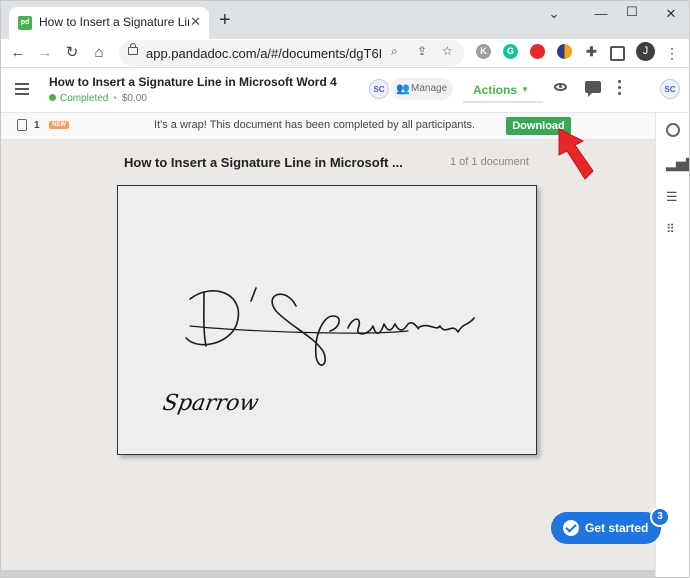 Image resolution: width=690 pixels, height=578 pixels. What do you see at coordinates (25, 23) in the screenshot?
I see `pandadoc-favicon-icon: pd` at bounding box center [25, 23].